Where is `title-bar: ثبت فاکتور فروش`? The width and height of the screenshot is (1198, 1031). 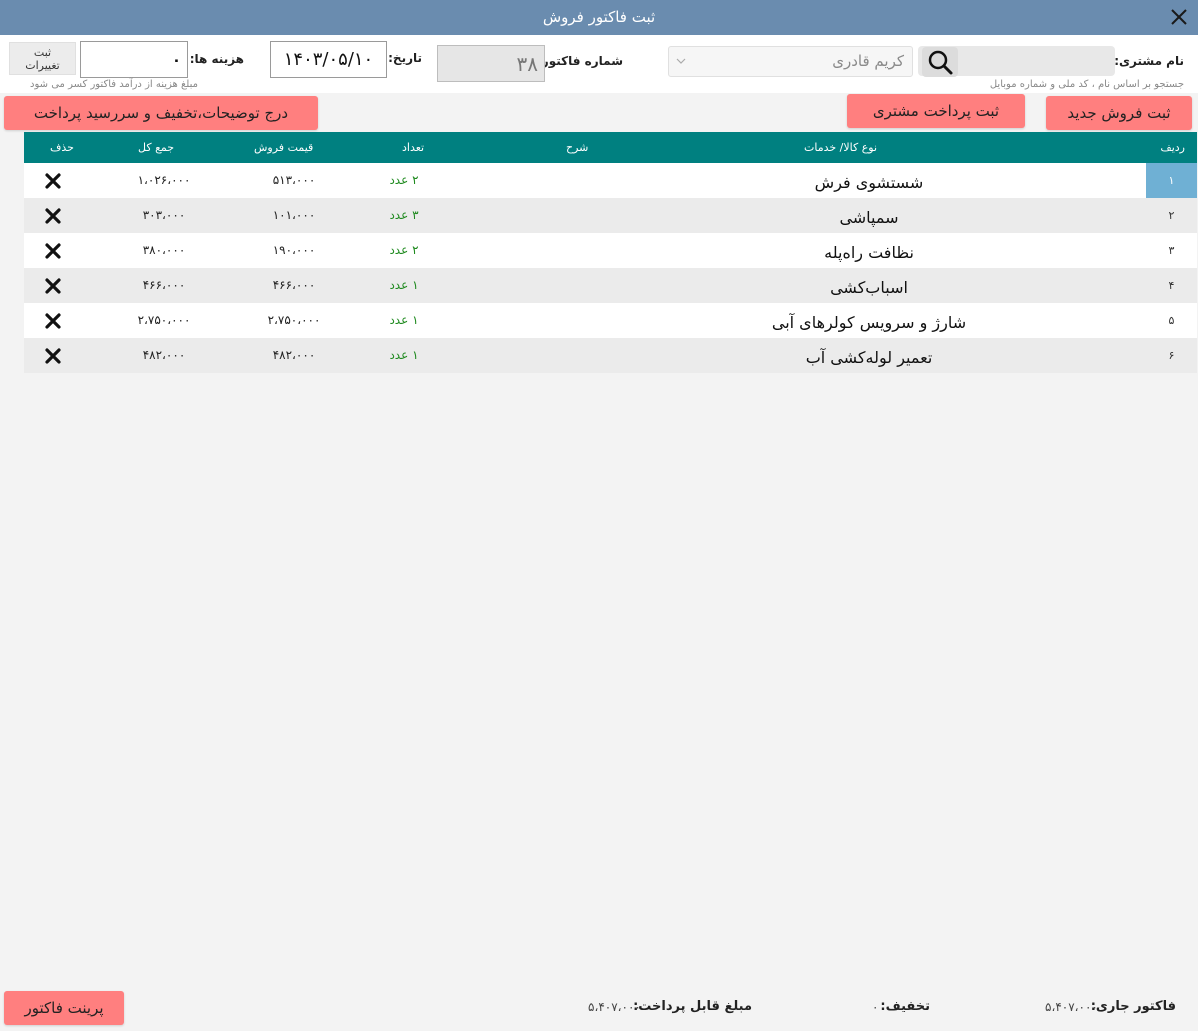 title-bar: ثبت فاکتور فروش is located at coordinates (599, 17).